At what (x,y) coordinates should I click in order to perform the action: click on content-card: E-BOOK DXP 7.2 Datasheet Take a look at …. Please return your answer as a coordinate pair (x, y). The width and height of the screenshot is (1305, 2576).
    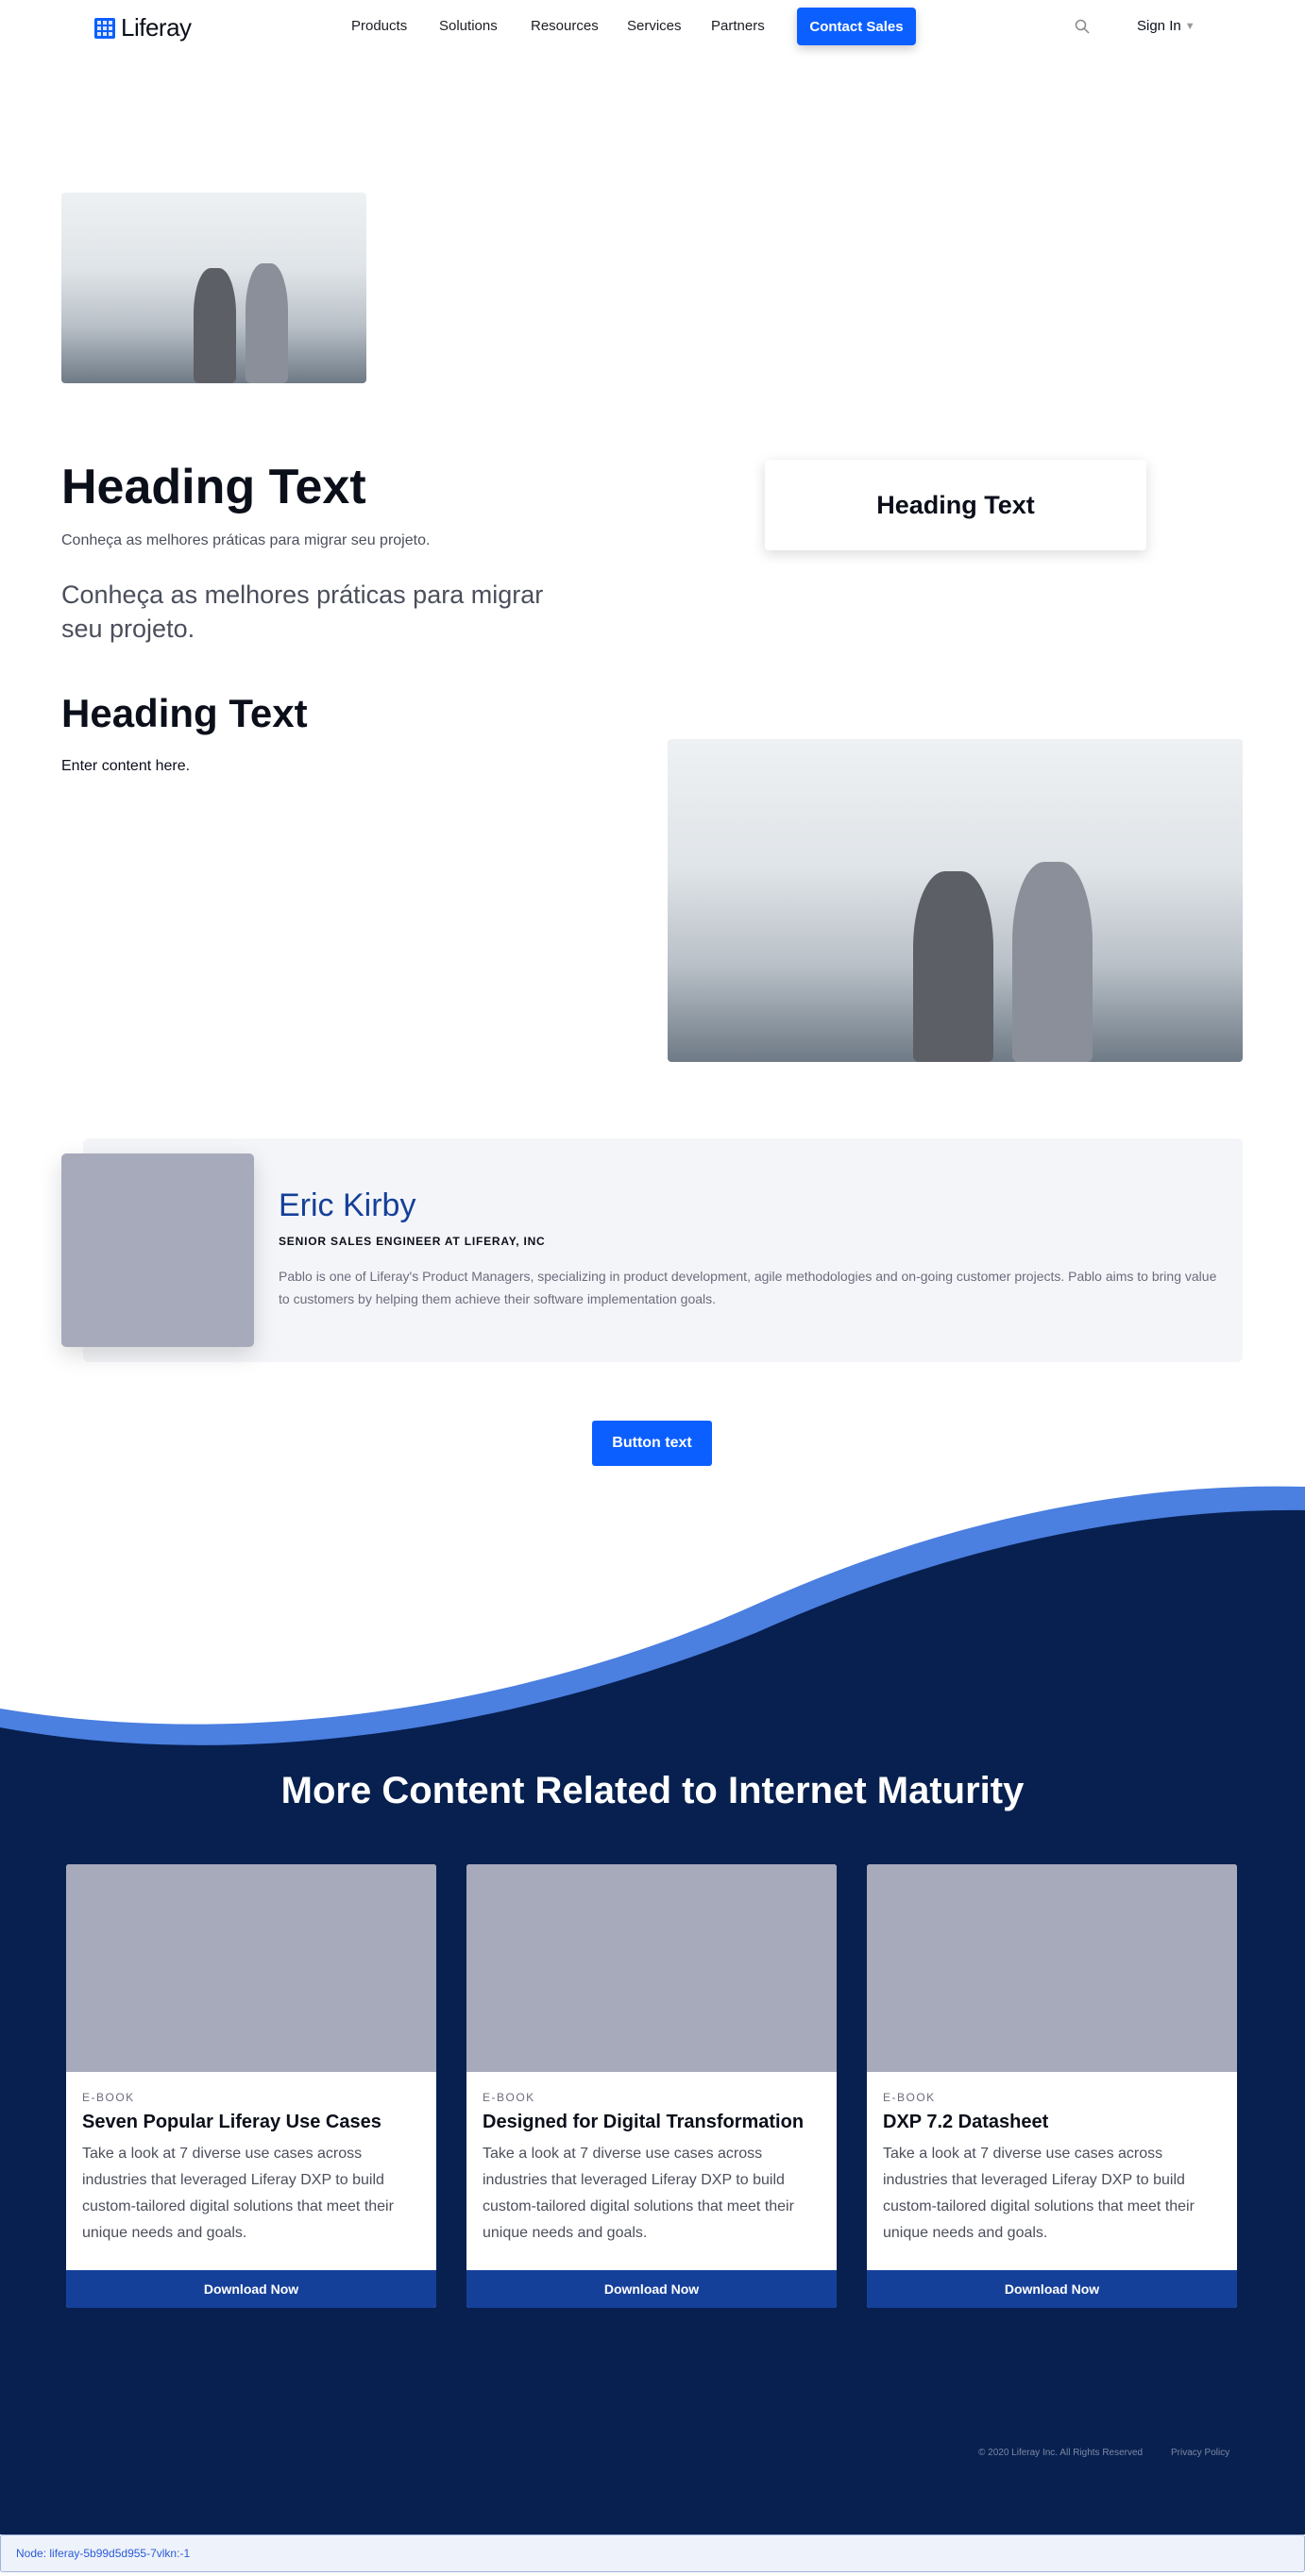
    Looking at the image, I should click on (1052, 2086).